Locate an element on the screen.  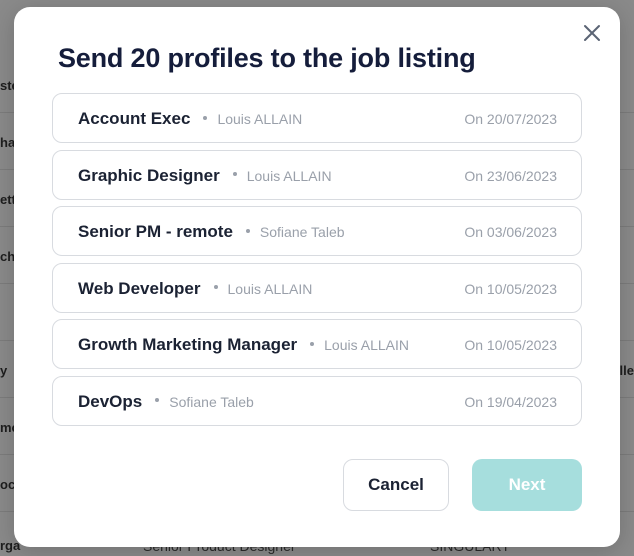
close-button is located at coordinates (592, 33).